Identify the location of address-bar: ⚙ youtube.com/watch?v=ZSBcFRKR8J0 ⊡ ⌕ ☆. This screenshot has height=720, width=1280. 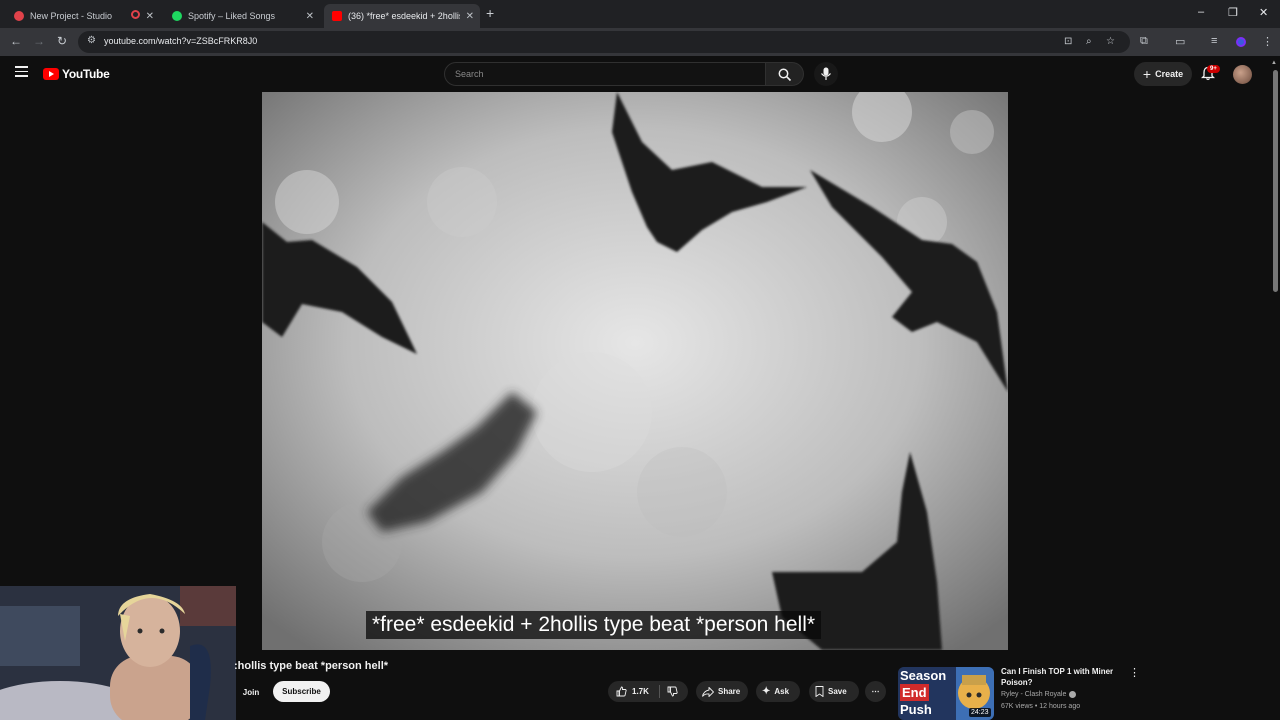
(604, 42).